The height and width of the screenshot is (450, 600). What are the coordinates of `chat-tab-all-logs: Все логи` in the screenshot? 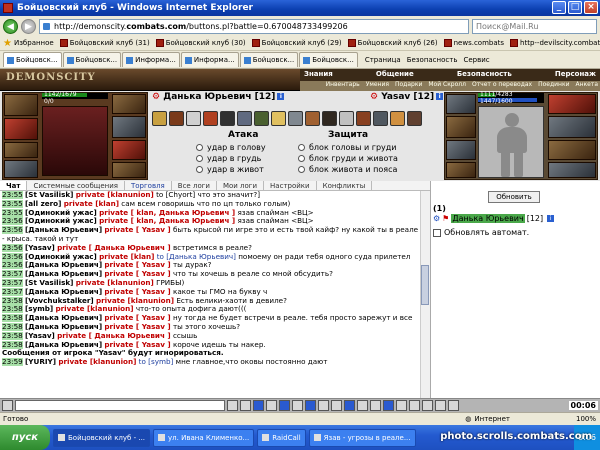 It's located at (194, 185).